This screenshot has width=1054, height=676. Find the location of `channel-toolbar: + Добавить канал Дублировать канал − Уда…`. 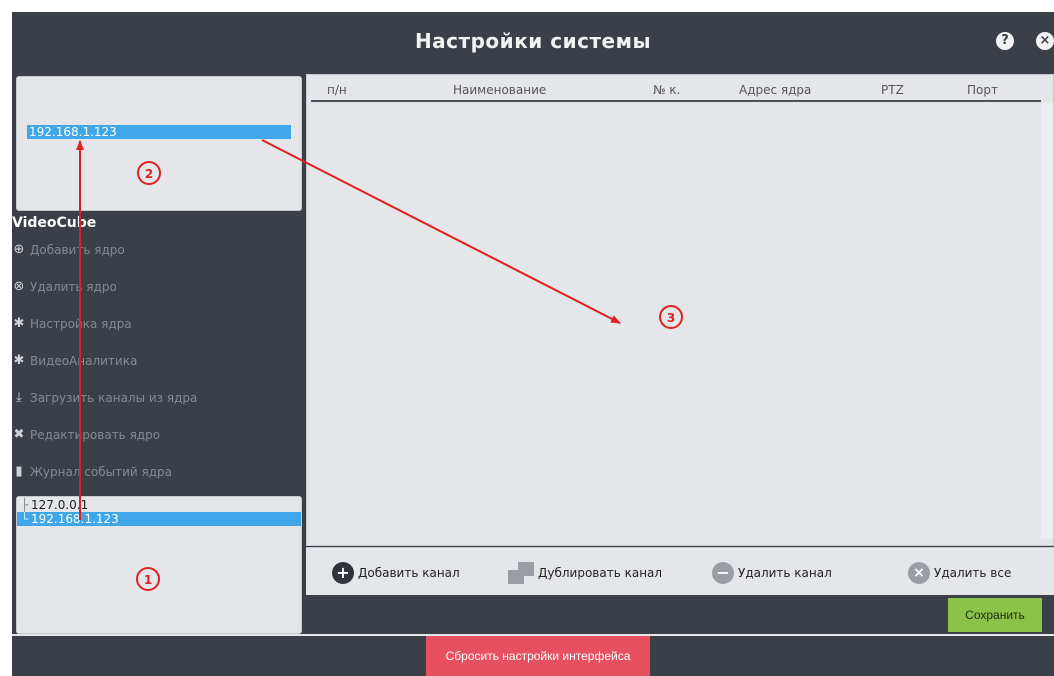

channel-toolbar: + Добавить канал Дублировать канал − Уда… is located at coordinates (680, 571).